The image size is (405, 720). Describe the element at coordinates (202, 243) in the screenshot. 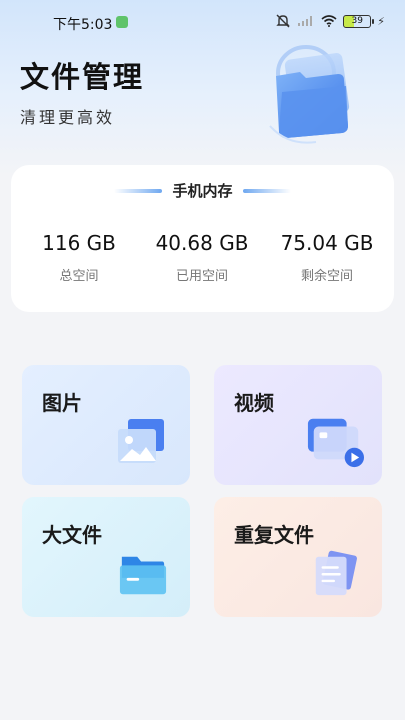

I see `stat-used-value: 40.68 GB` at that location.